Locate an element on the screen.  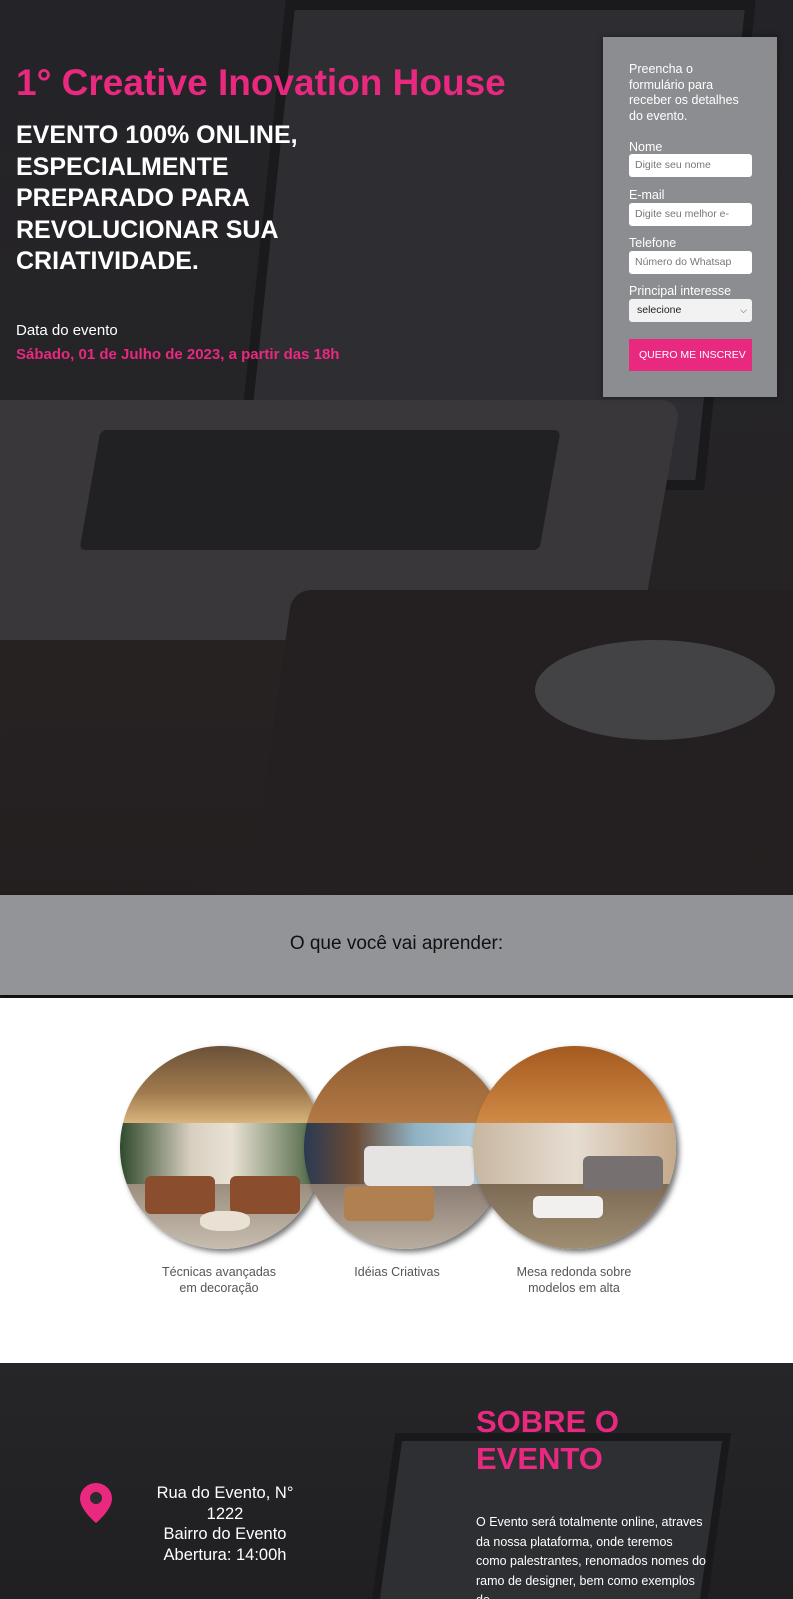
email-label: E-mail is located at coordinates (647, 195).